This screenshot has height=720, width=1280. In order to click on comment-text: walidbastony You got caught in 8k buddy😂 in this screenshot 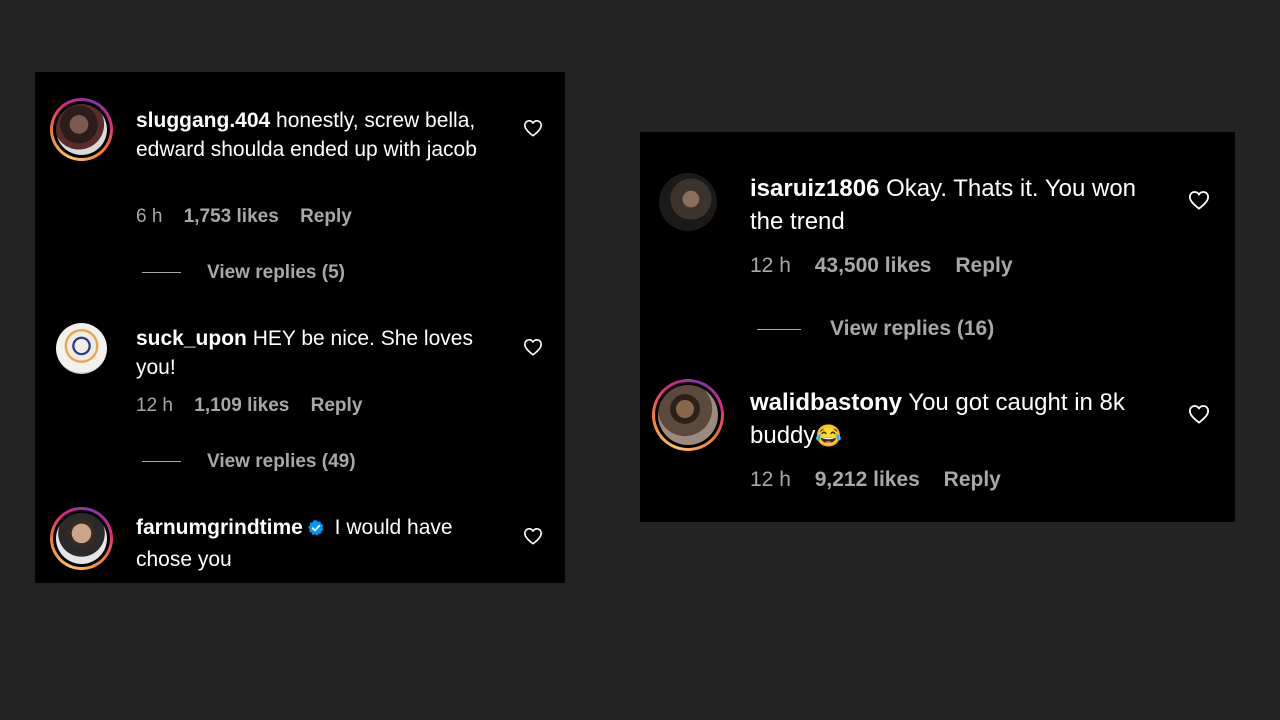, I will do `click(950, 419)`.